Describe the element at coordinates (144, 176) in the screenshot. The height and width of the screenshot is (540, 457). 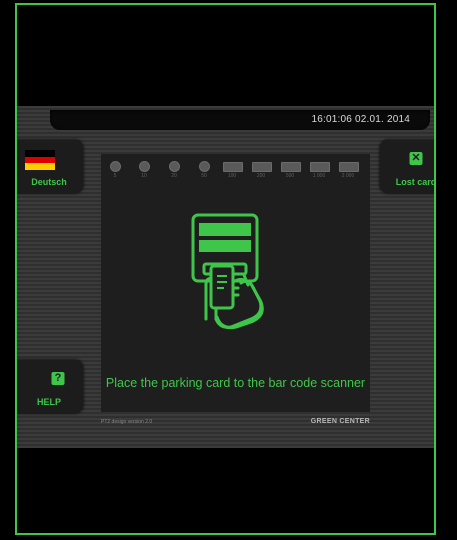
I see `denomination-label: 10` at that location.